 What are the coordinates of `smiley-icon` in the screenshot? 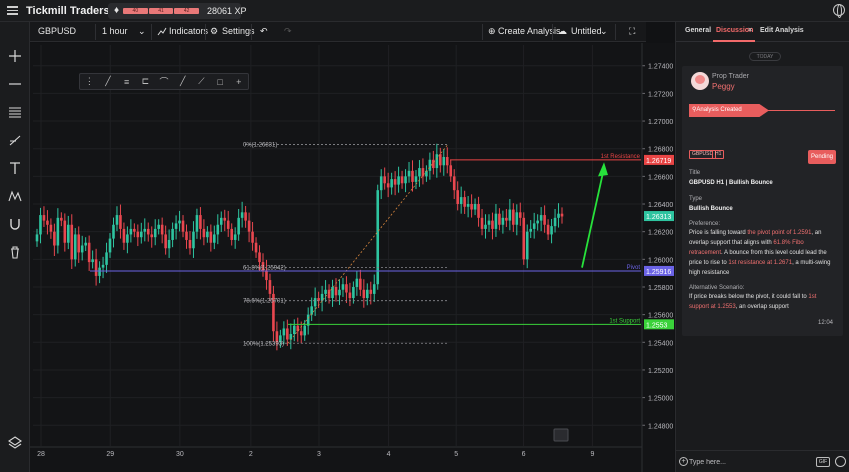 It's located at (840, 461).